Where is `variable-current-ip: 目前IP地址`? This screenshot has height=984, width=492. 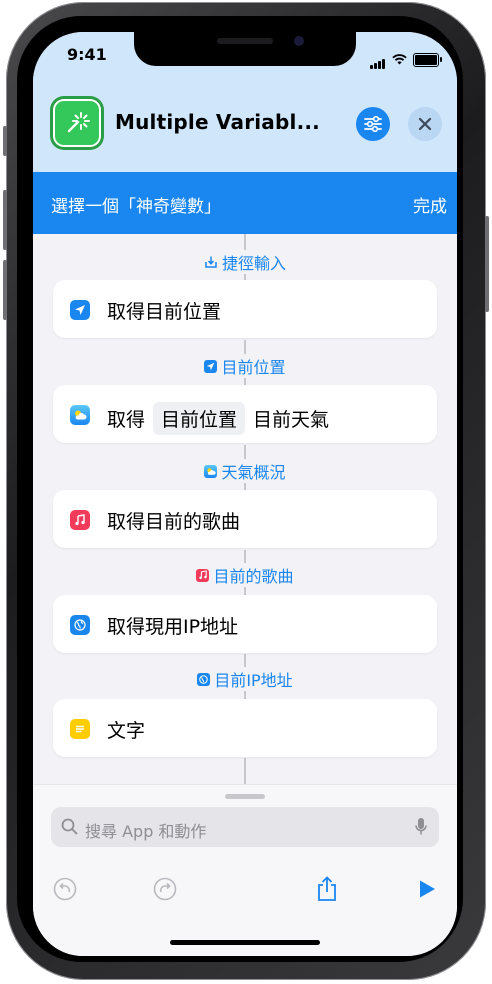
variable-current-ip: 目前IP地址 is located at coordinates (245, 679).